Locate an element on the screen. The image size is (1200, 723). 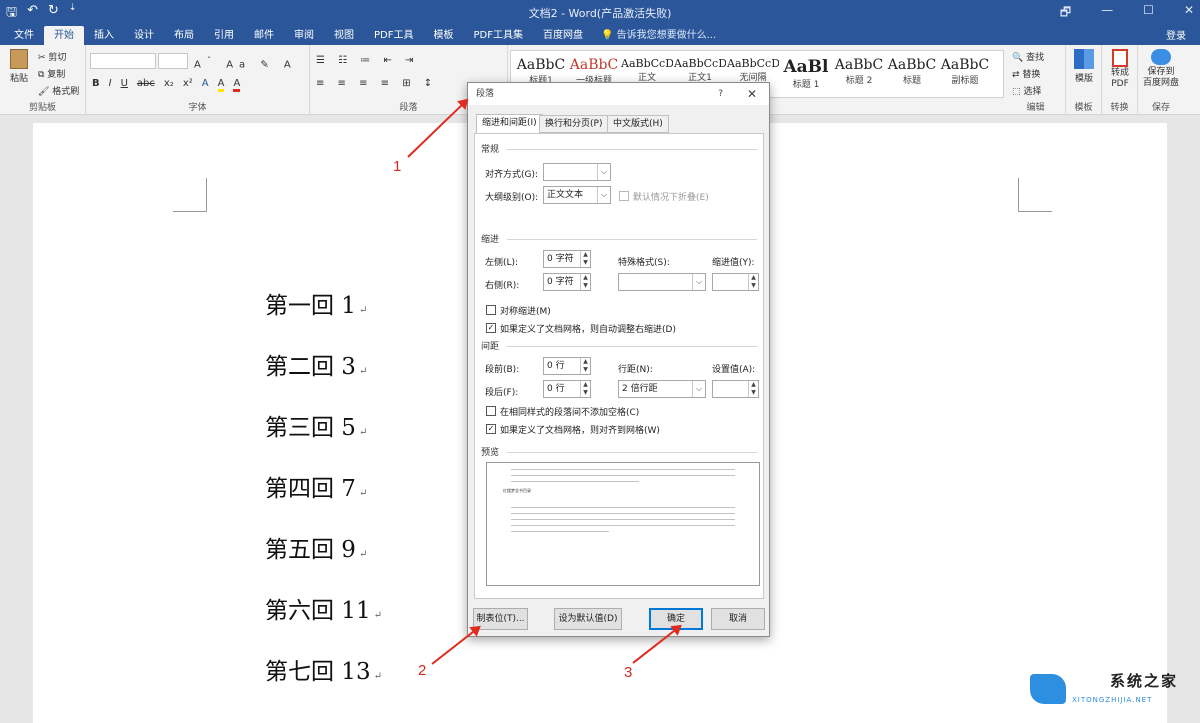
strikethrough-button: abc is located at coordinates (146, 85).